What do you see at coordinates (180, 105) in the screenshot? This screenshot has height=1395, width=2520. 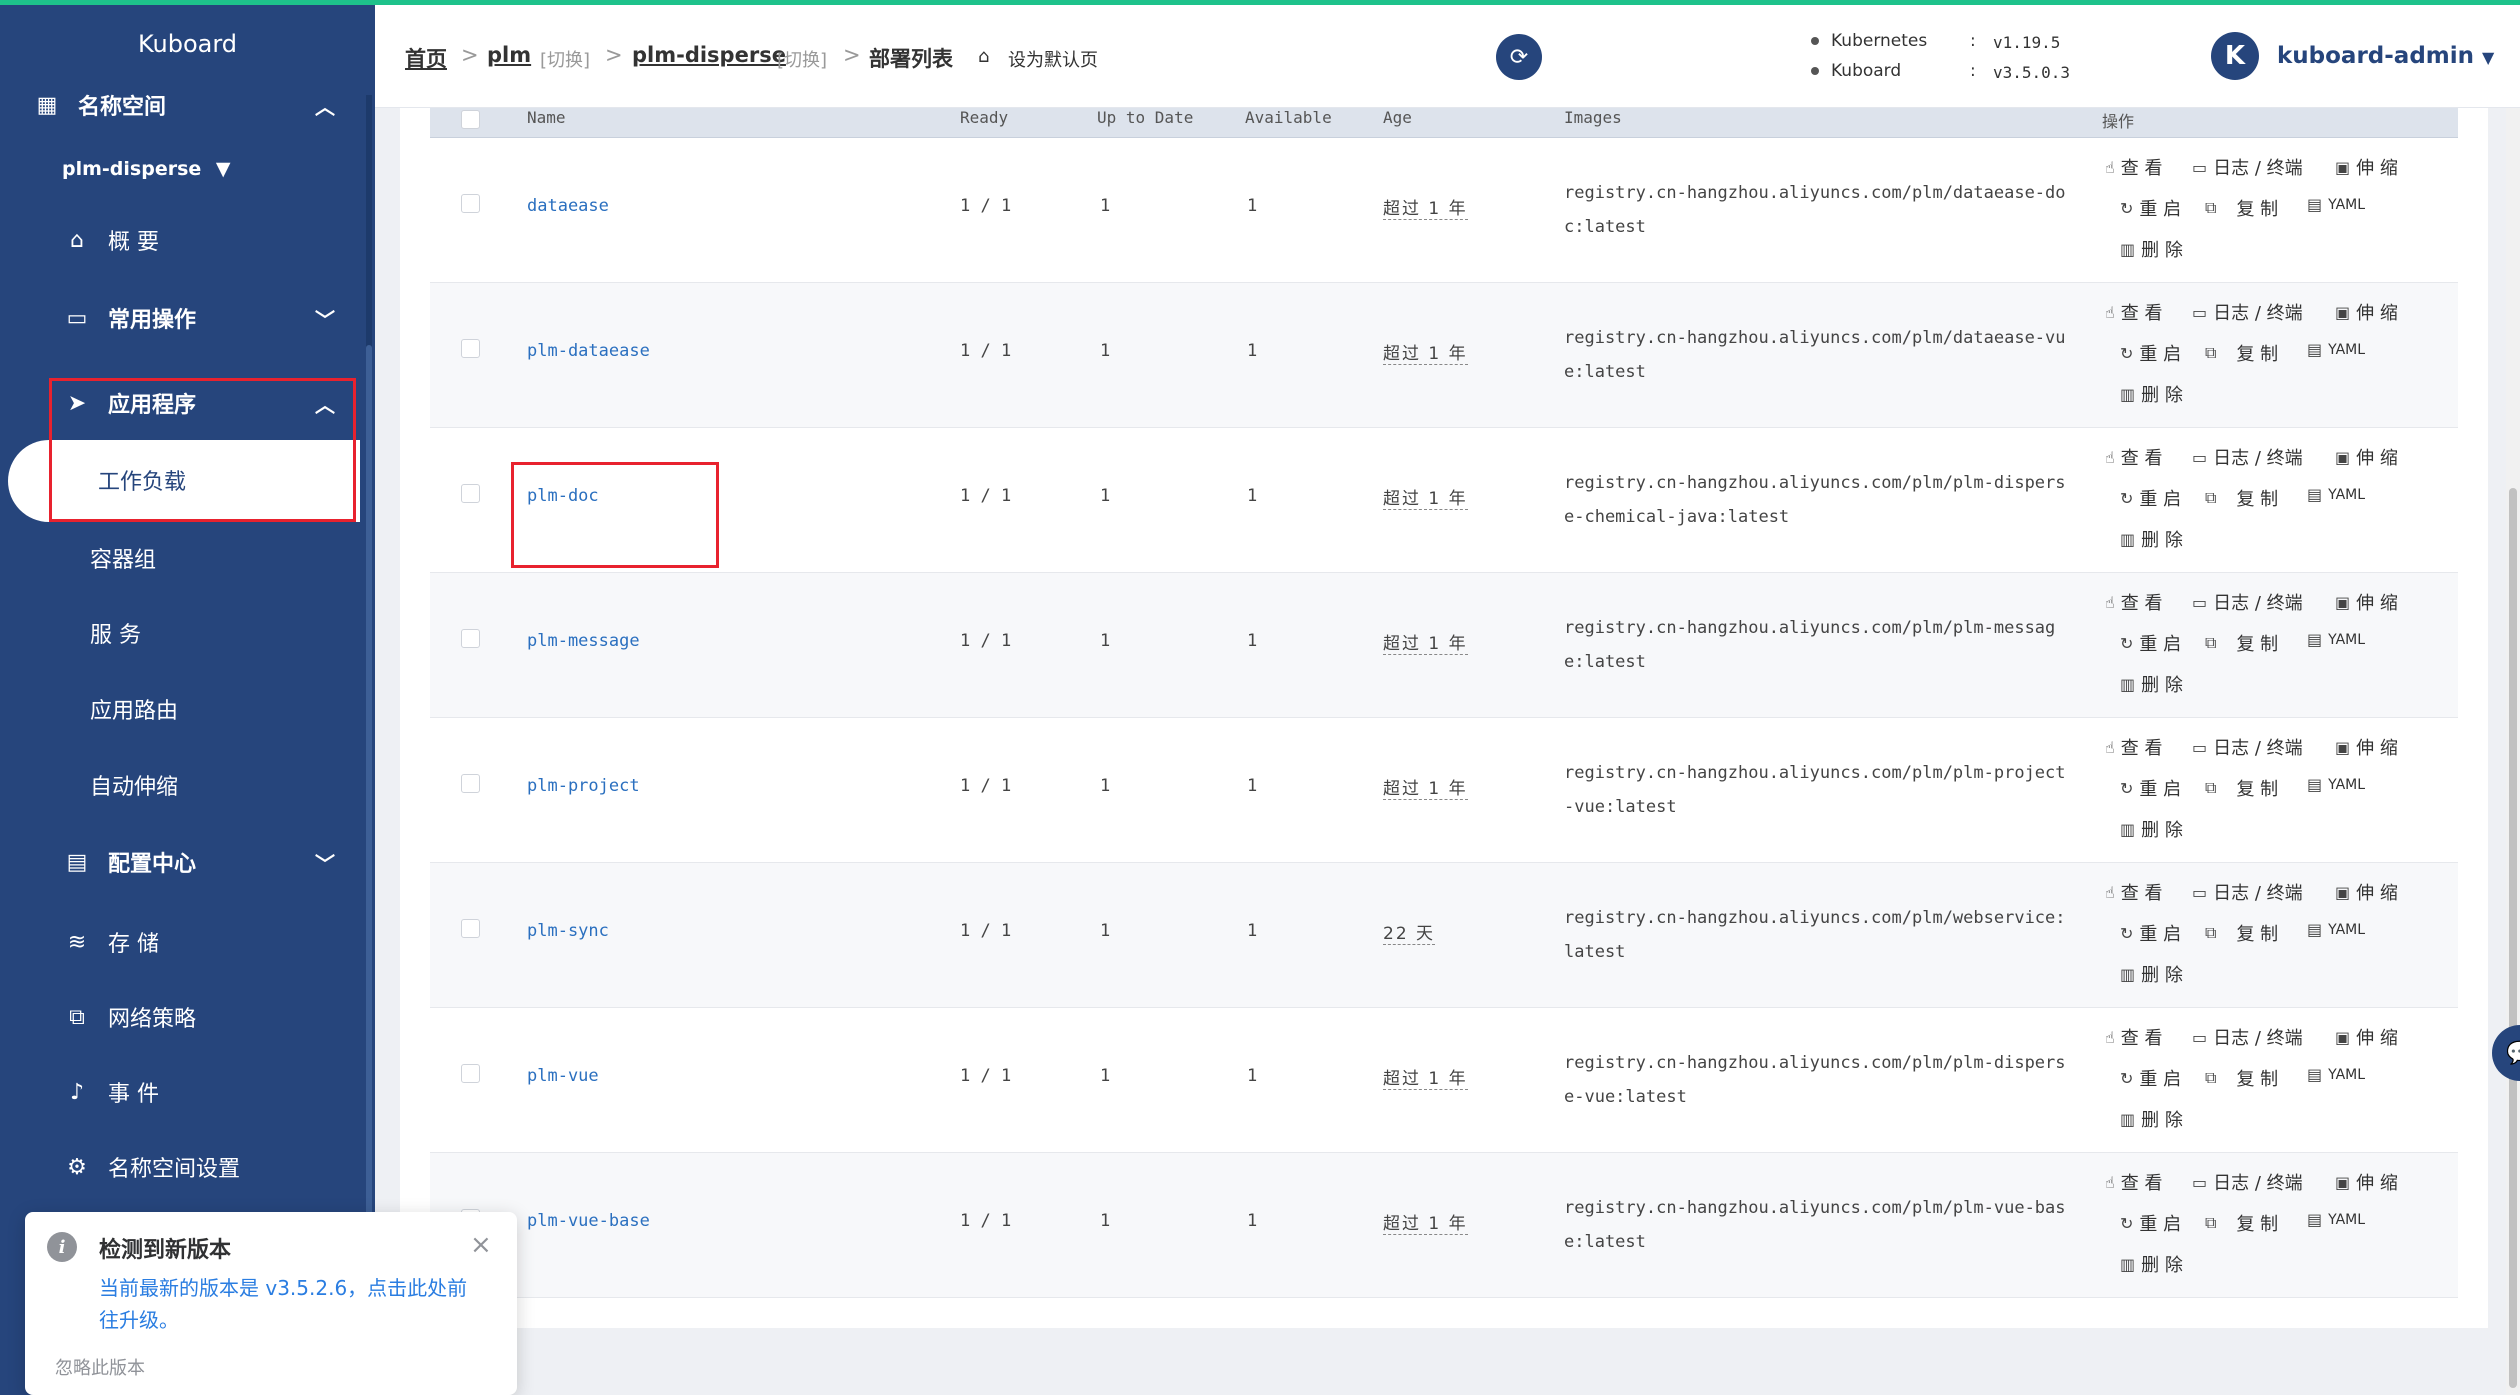 I see `namespace-section: ▦ 名称空间 ︿` at bounding box center [180, 105].